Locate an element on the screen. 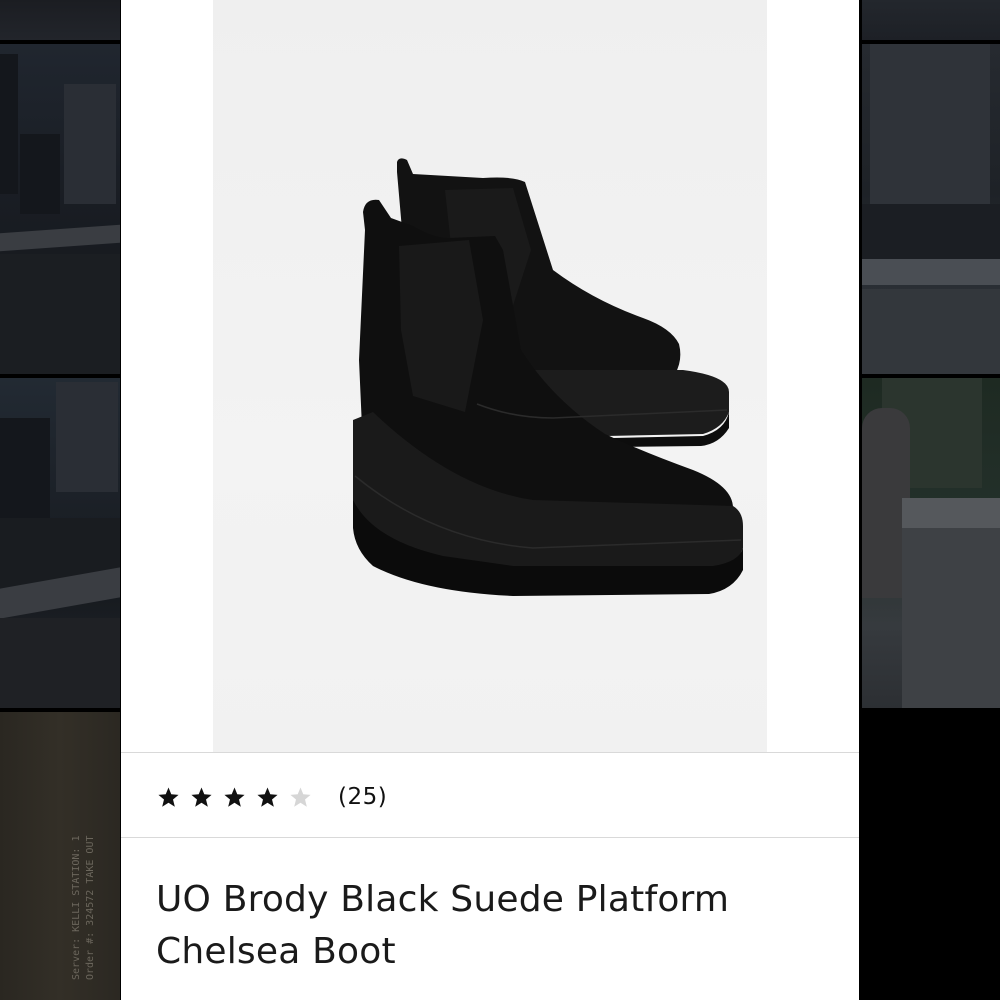 The height and width of the screenshot is (1000, 1000). star-rating is located at coordinates (239, 797).